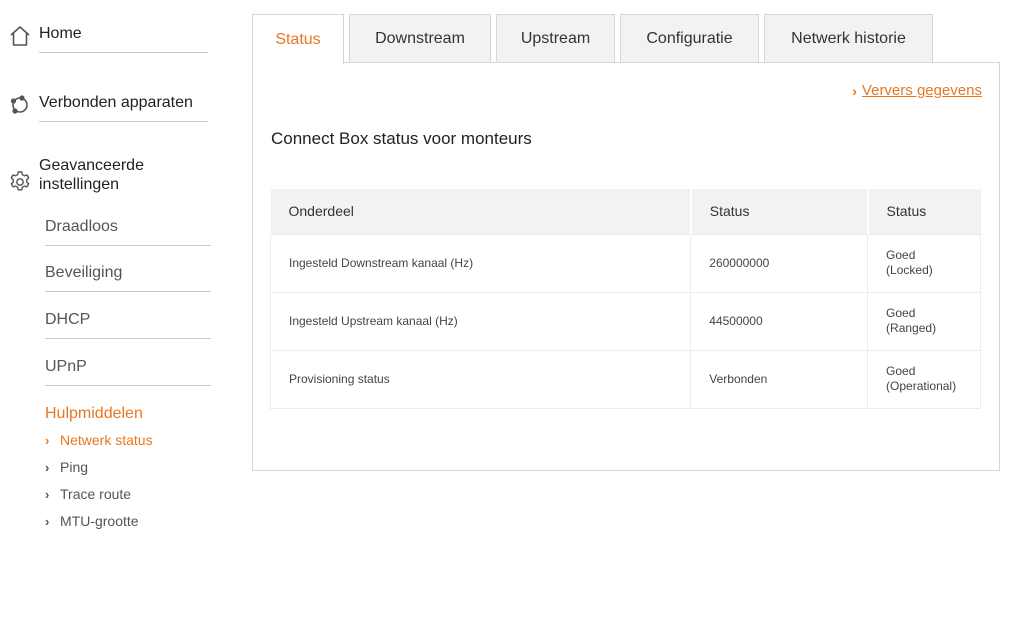  What do you see at coordinates (480, 321) in the screenshot?
I see `cell-item: Ingesteld Upstream kanaal (Hz)` at bounding box center [480, 321].